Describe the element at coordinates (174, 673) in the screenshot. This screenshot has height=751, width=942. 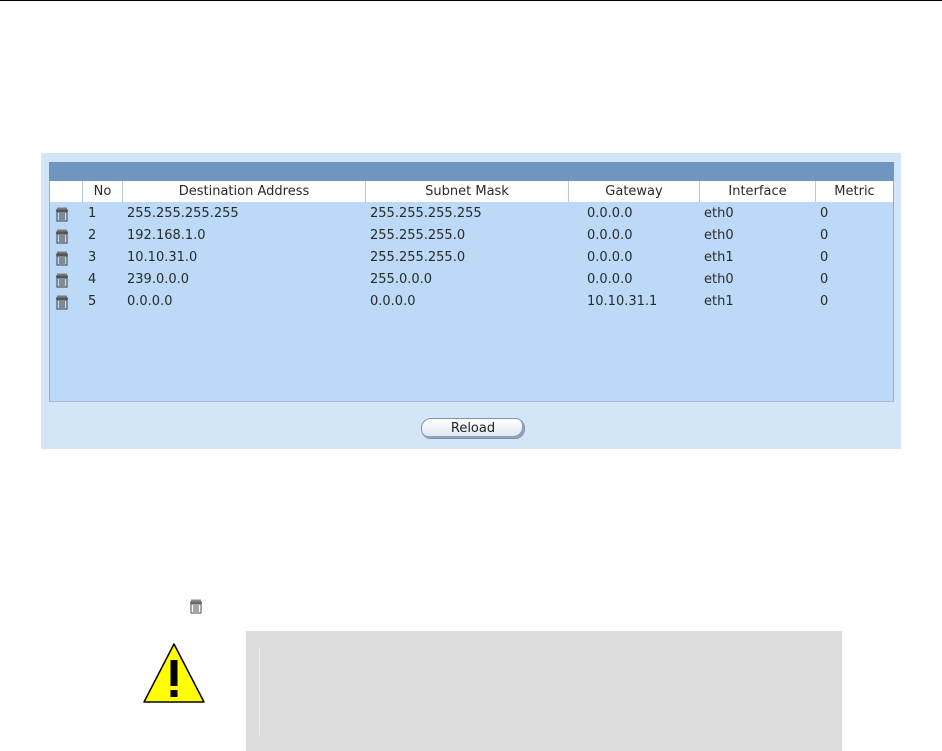
I see `warning-icon` at that location.